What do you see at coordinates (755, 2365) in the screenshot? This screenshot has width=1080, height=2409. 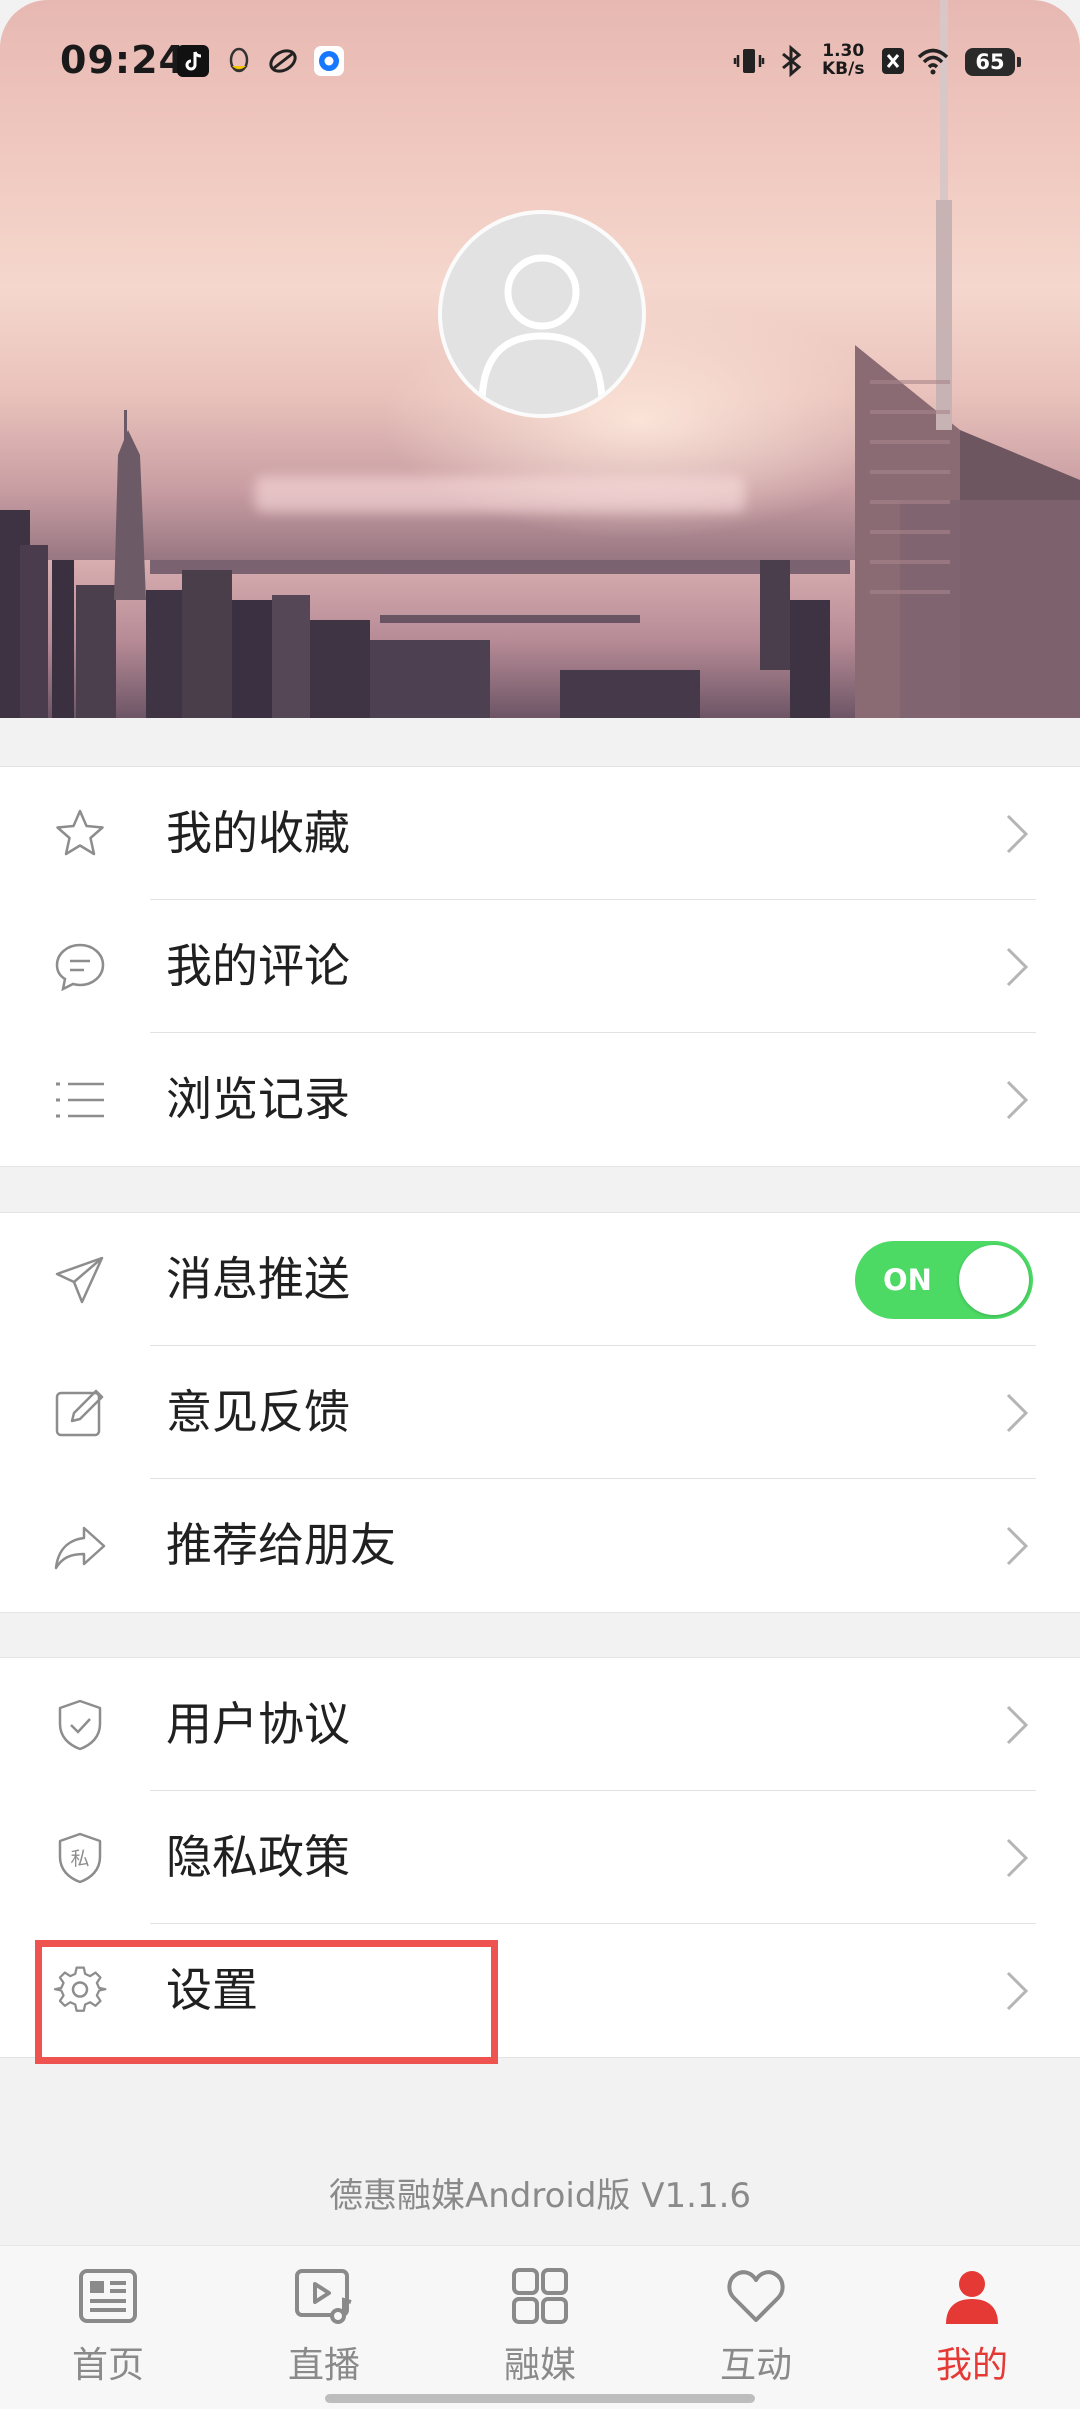 I see `tab-interact-label: 互动` at bounding box center [755, 2365].